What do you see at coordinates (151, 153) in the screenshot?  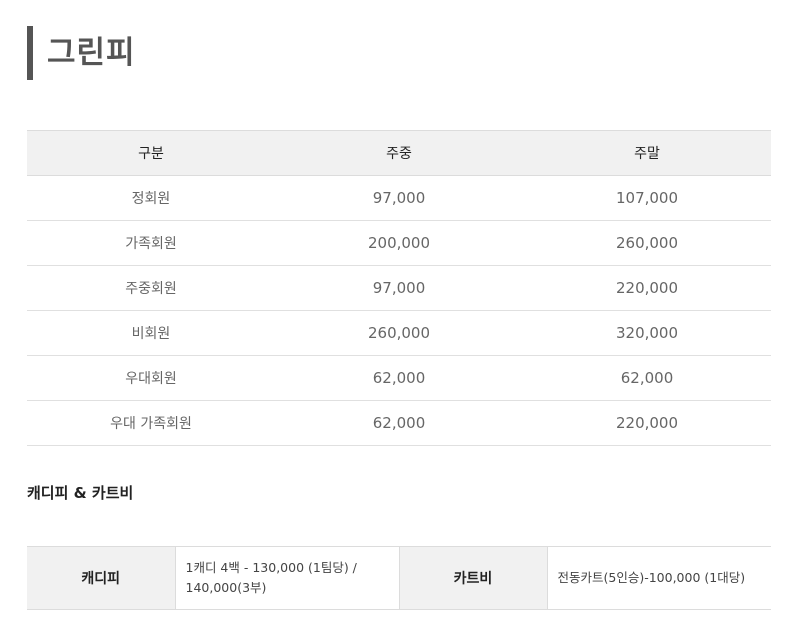 I see `header-type: 구분` at bounding box center [151, 153].